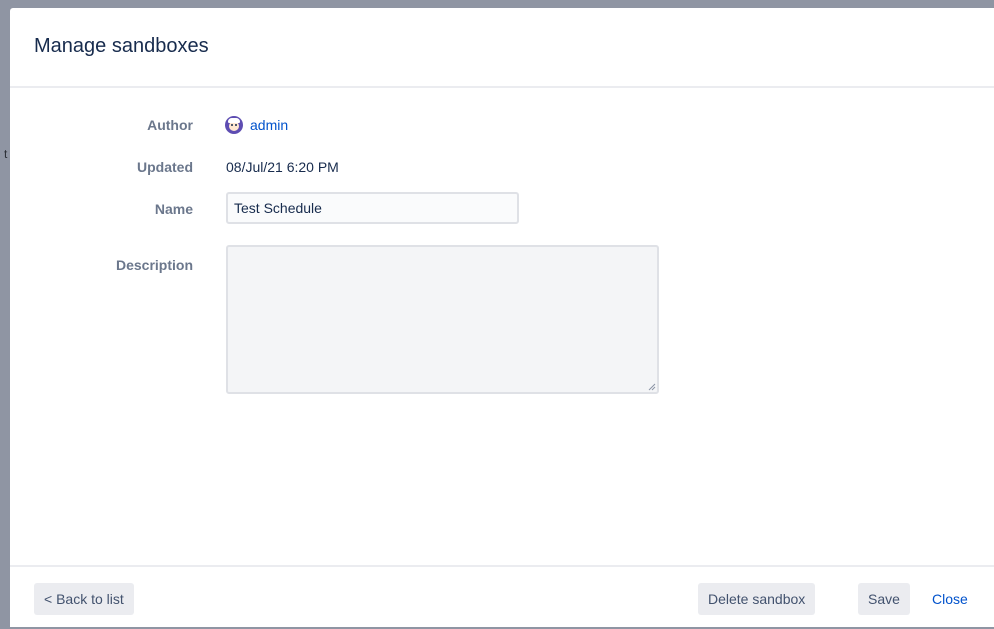 The image size is (994, 629). What do you see at coordinates (170, 125) in the screenshot?
I see `author-label: Author` at bounding box center [170, 125].